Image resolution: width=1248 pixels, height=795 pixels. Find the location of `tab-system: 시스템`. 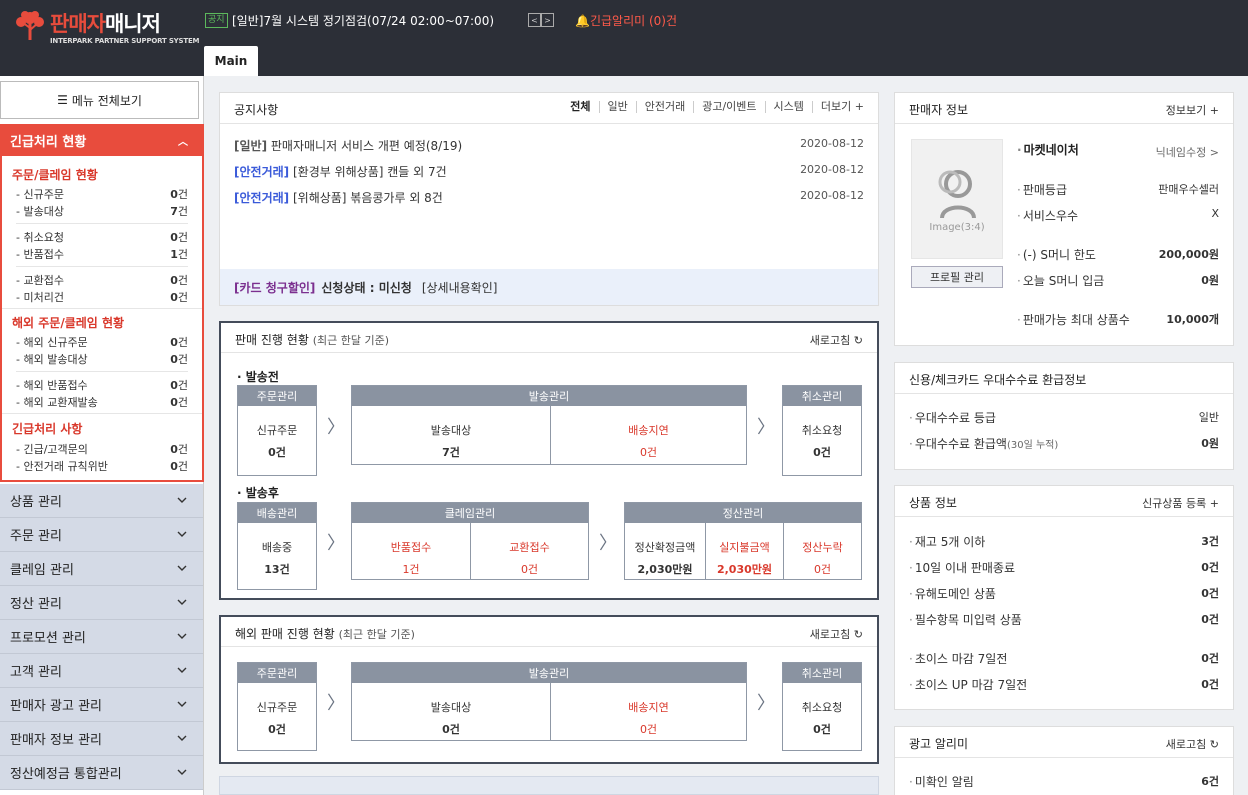

tab-system: 시스템 is located at coordinates (788, 107).